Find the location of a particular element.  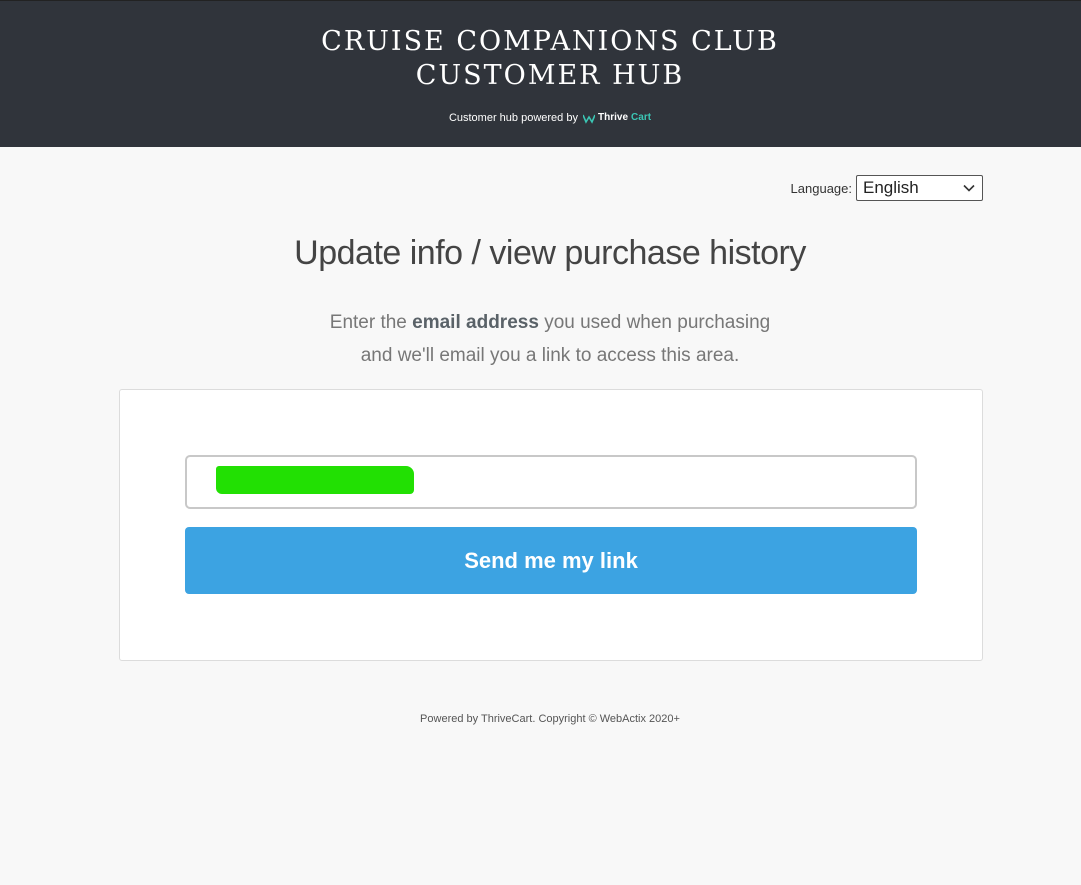

site-title-line-1: CRUISE COMPANIONS CLUB is located at coordinates (550, 41).